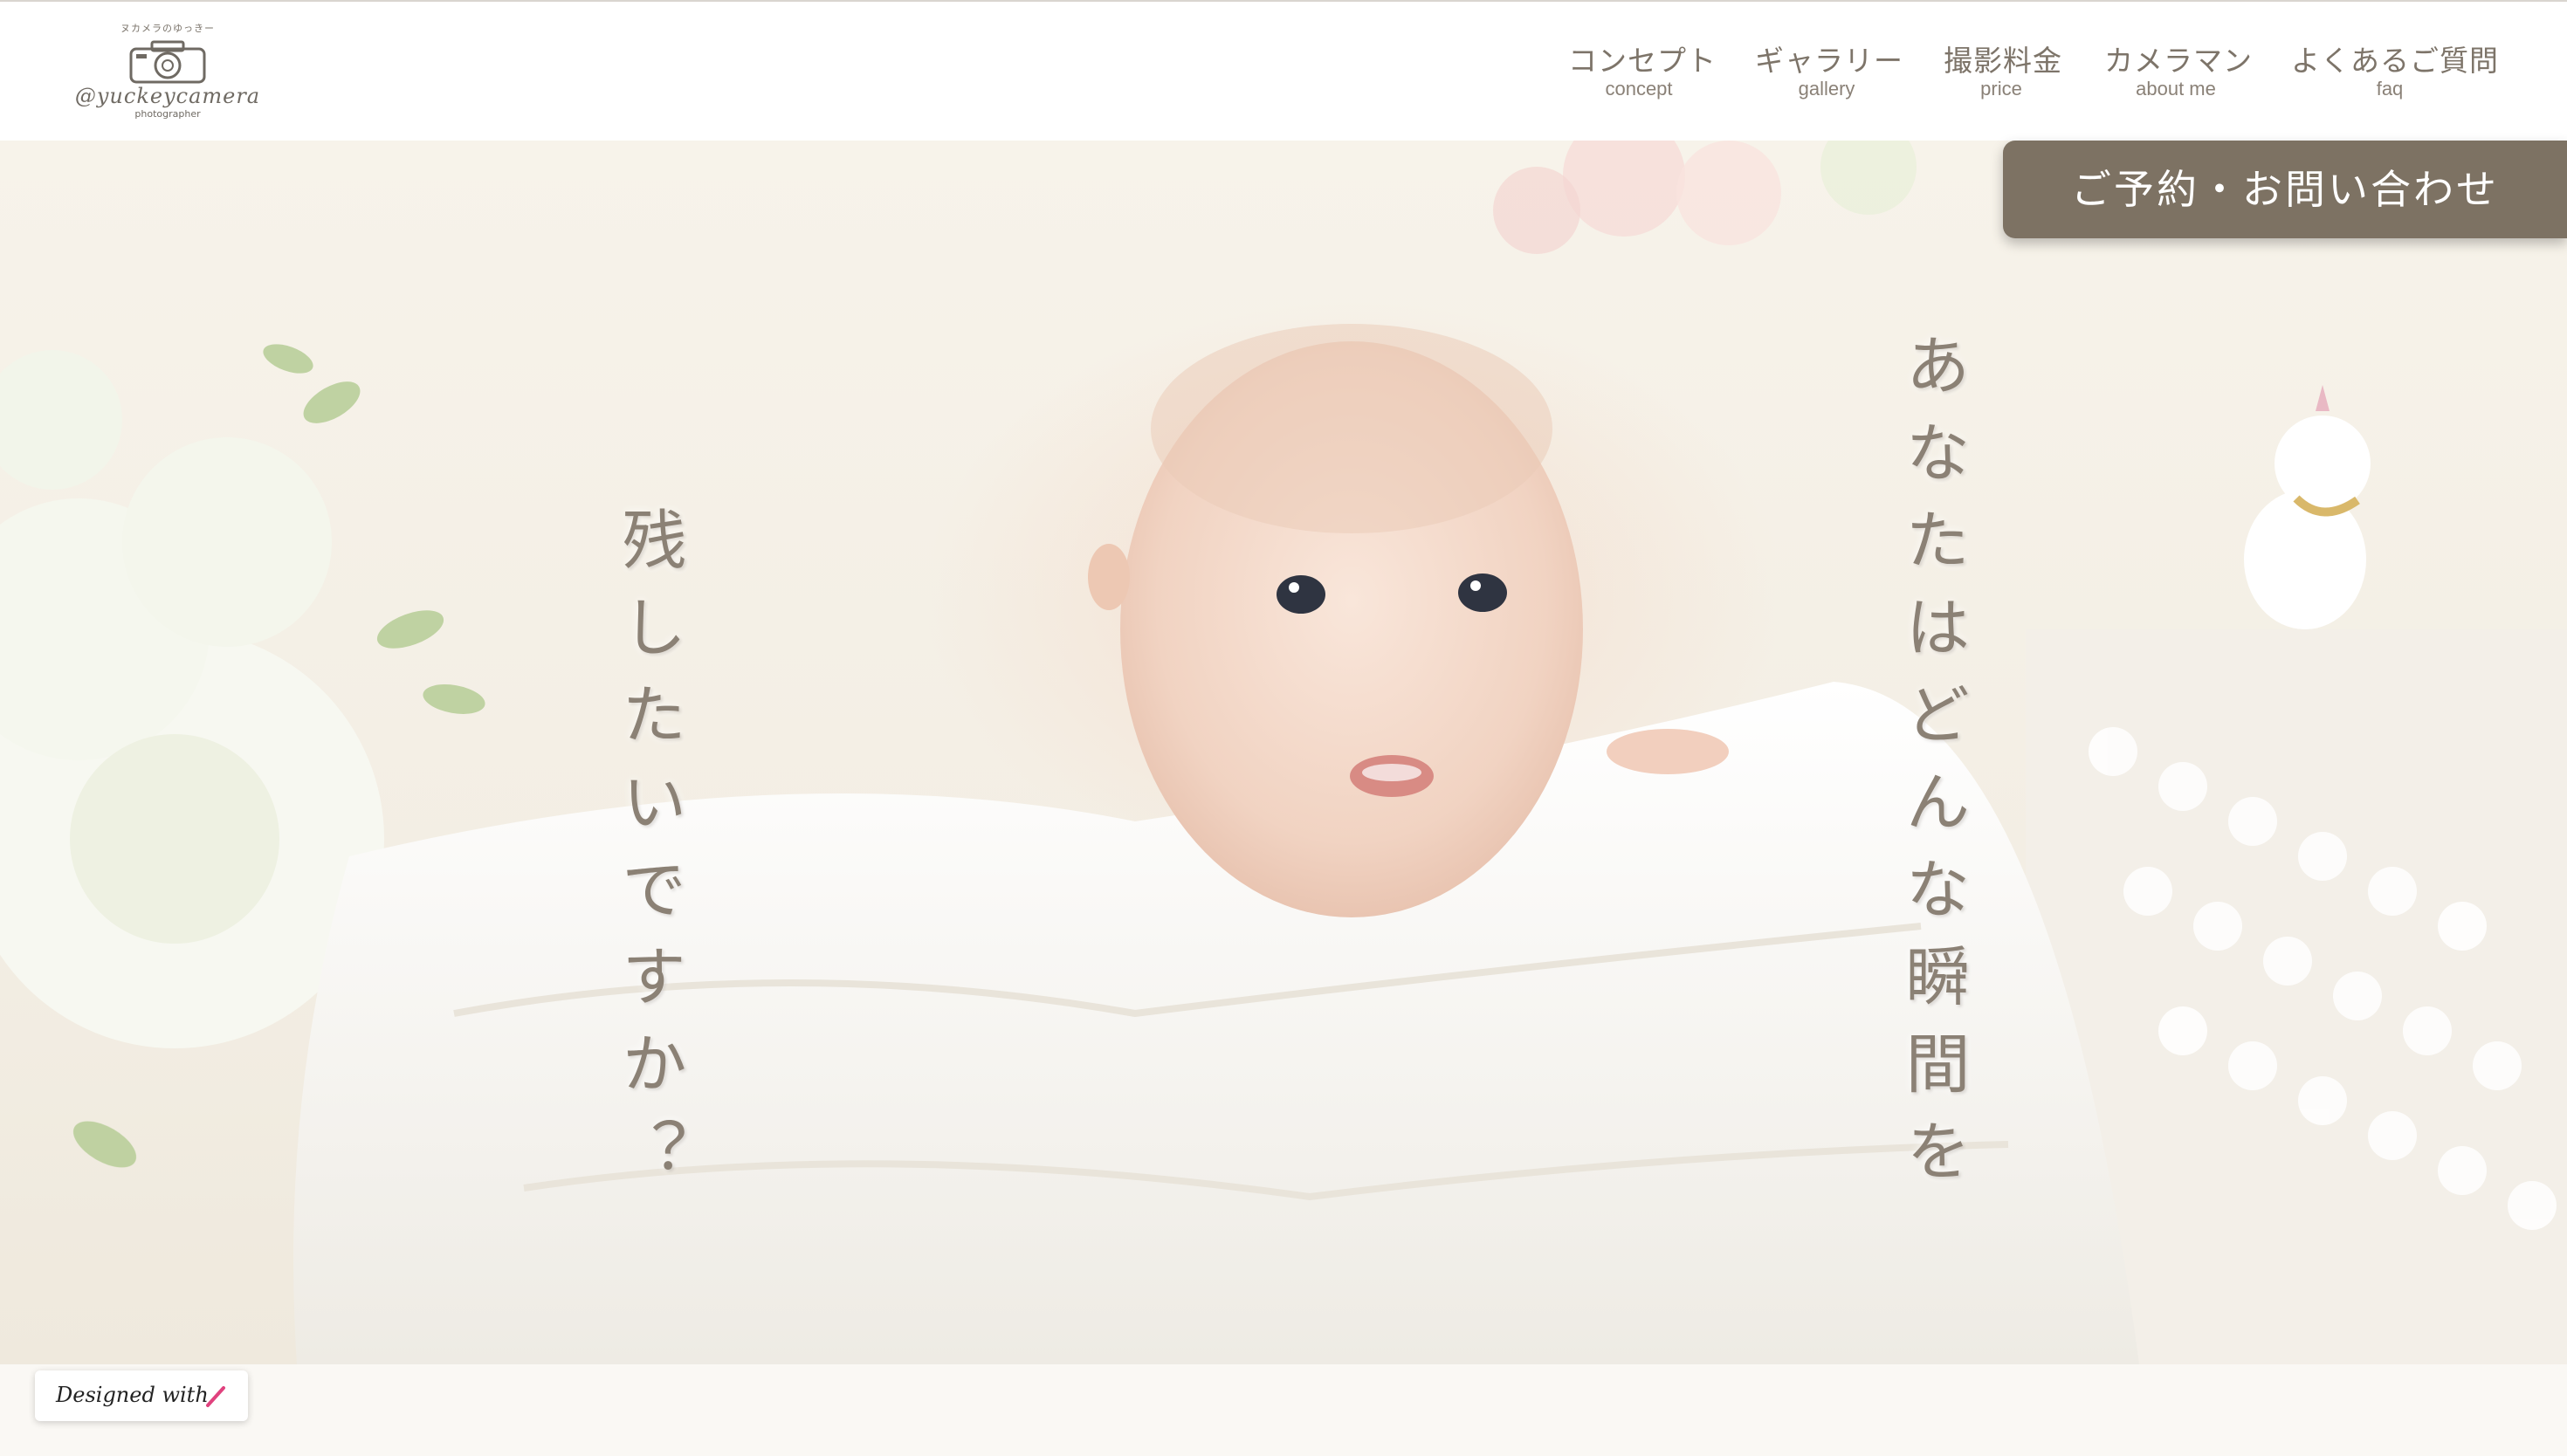 The height and width of the screenshot is (1456, 2567). What do you see at coordinates (1283, 1410) in the screenshot?
I see `section-bottom-strip` at bounding box center [1283, 1410].